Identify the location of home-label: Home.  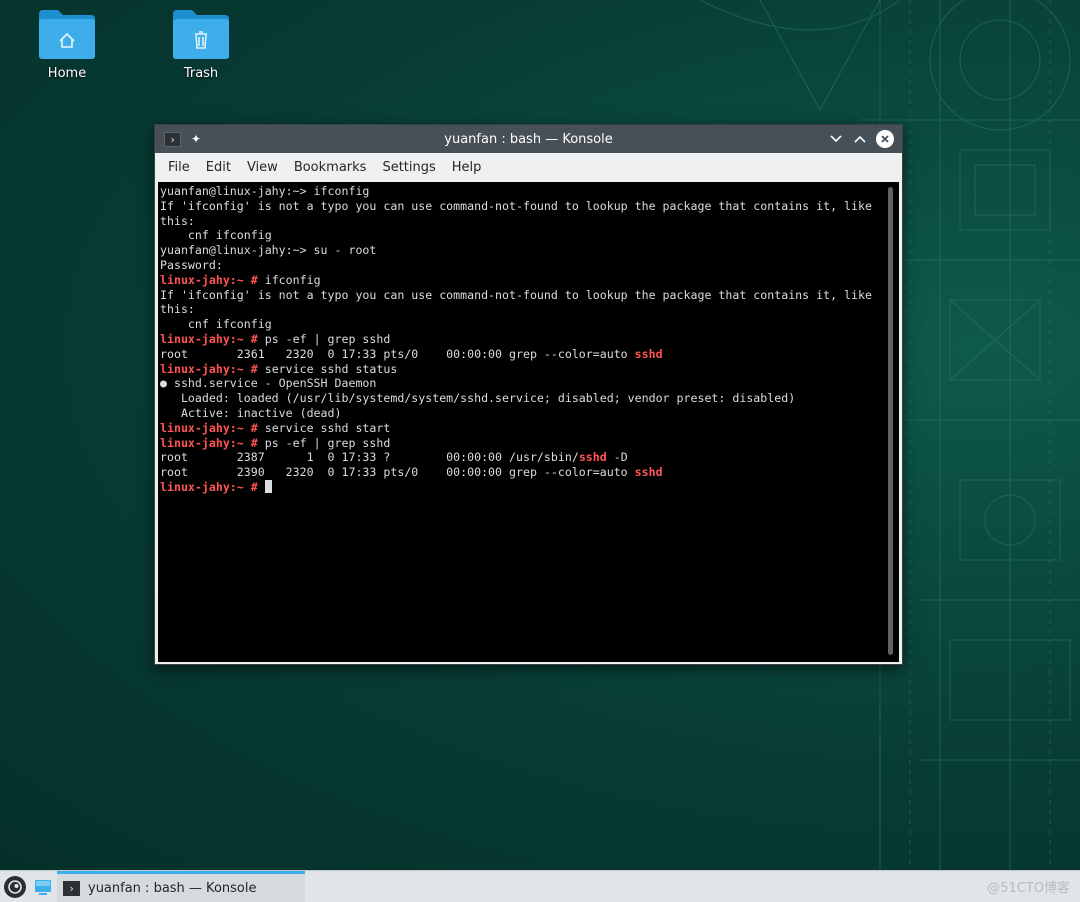
(67, 73).